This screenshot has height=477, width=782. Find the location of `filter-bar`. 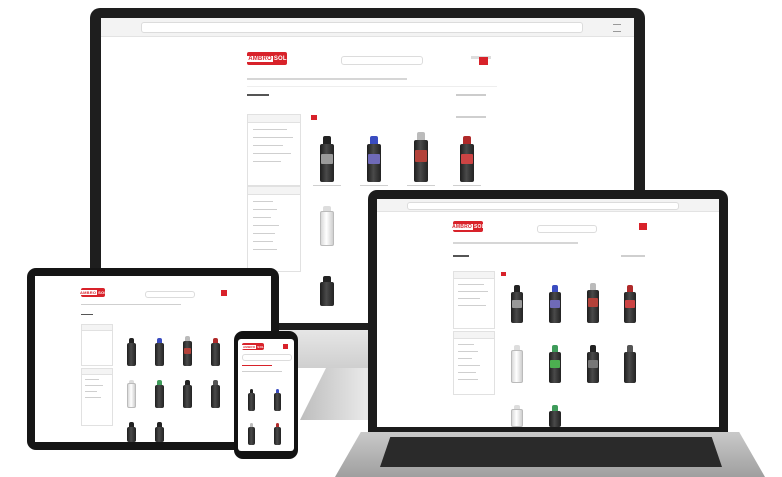

filter-bar is located at coordinates (257, 365).